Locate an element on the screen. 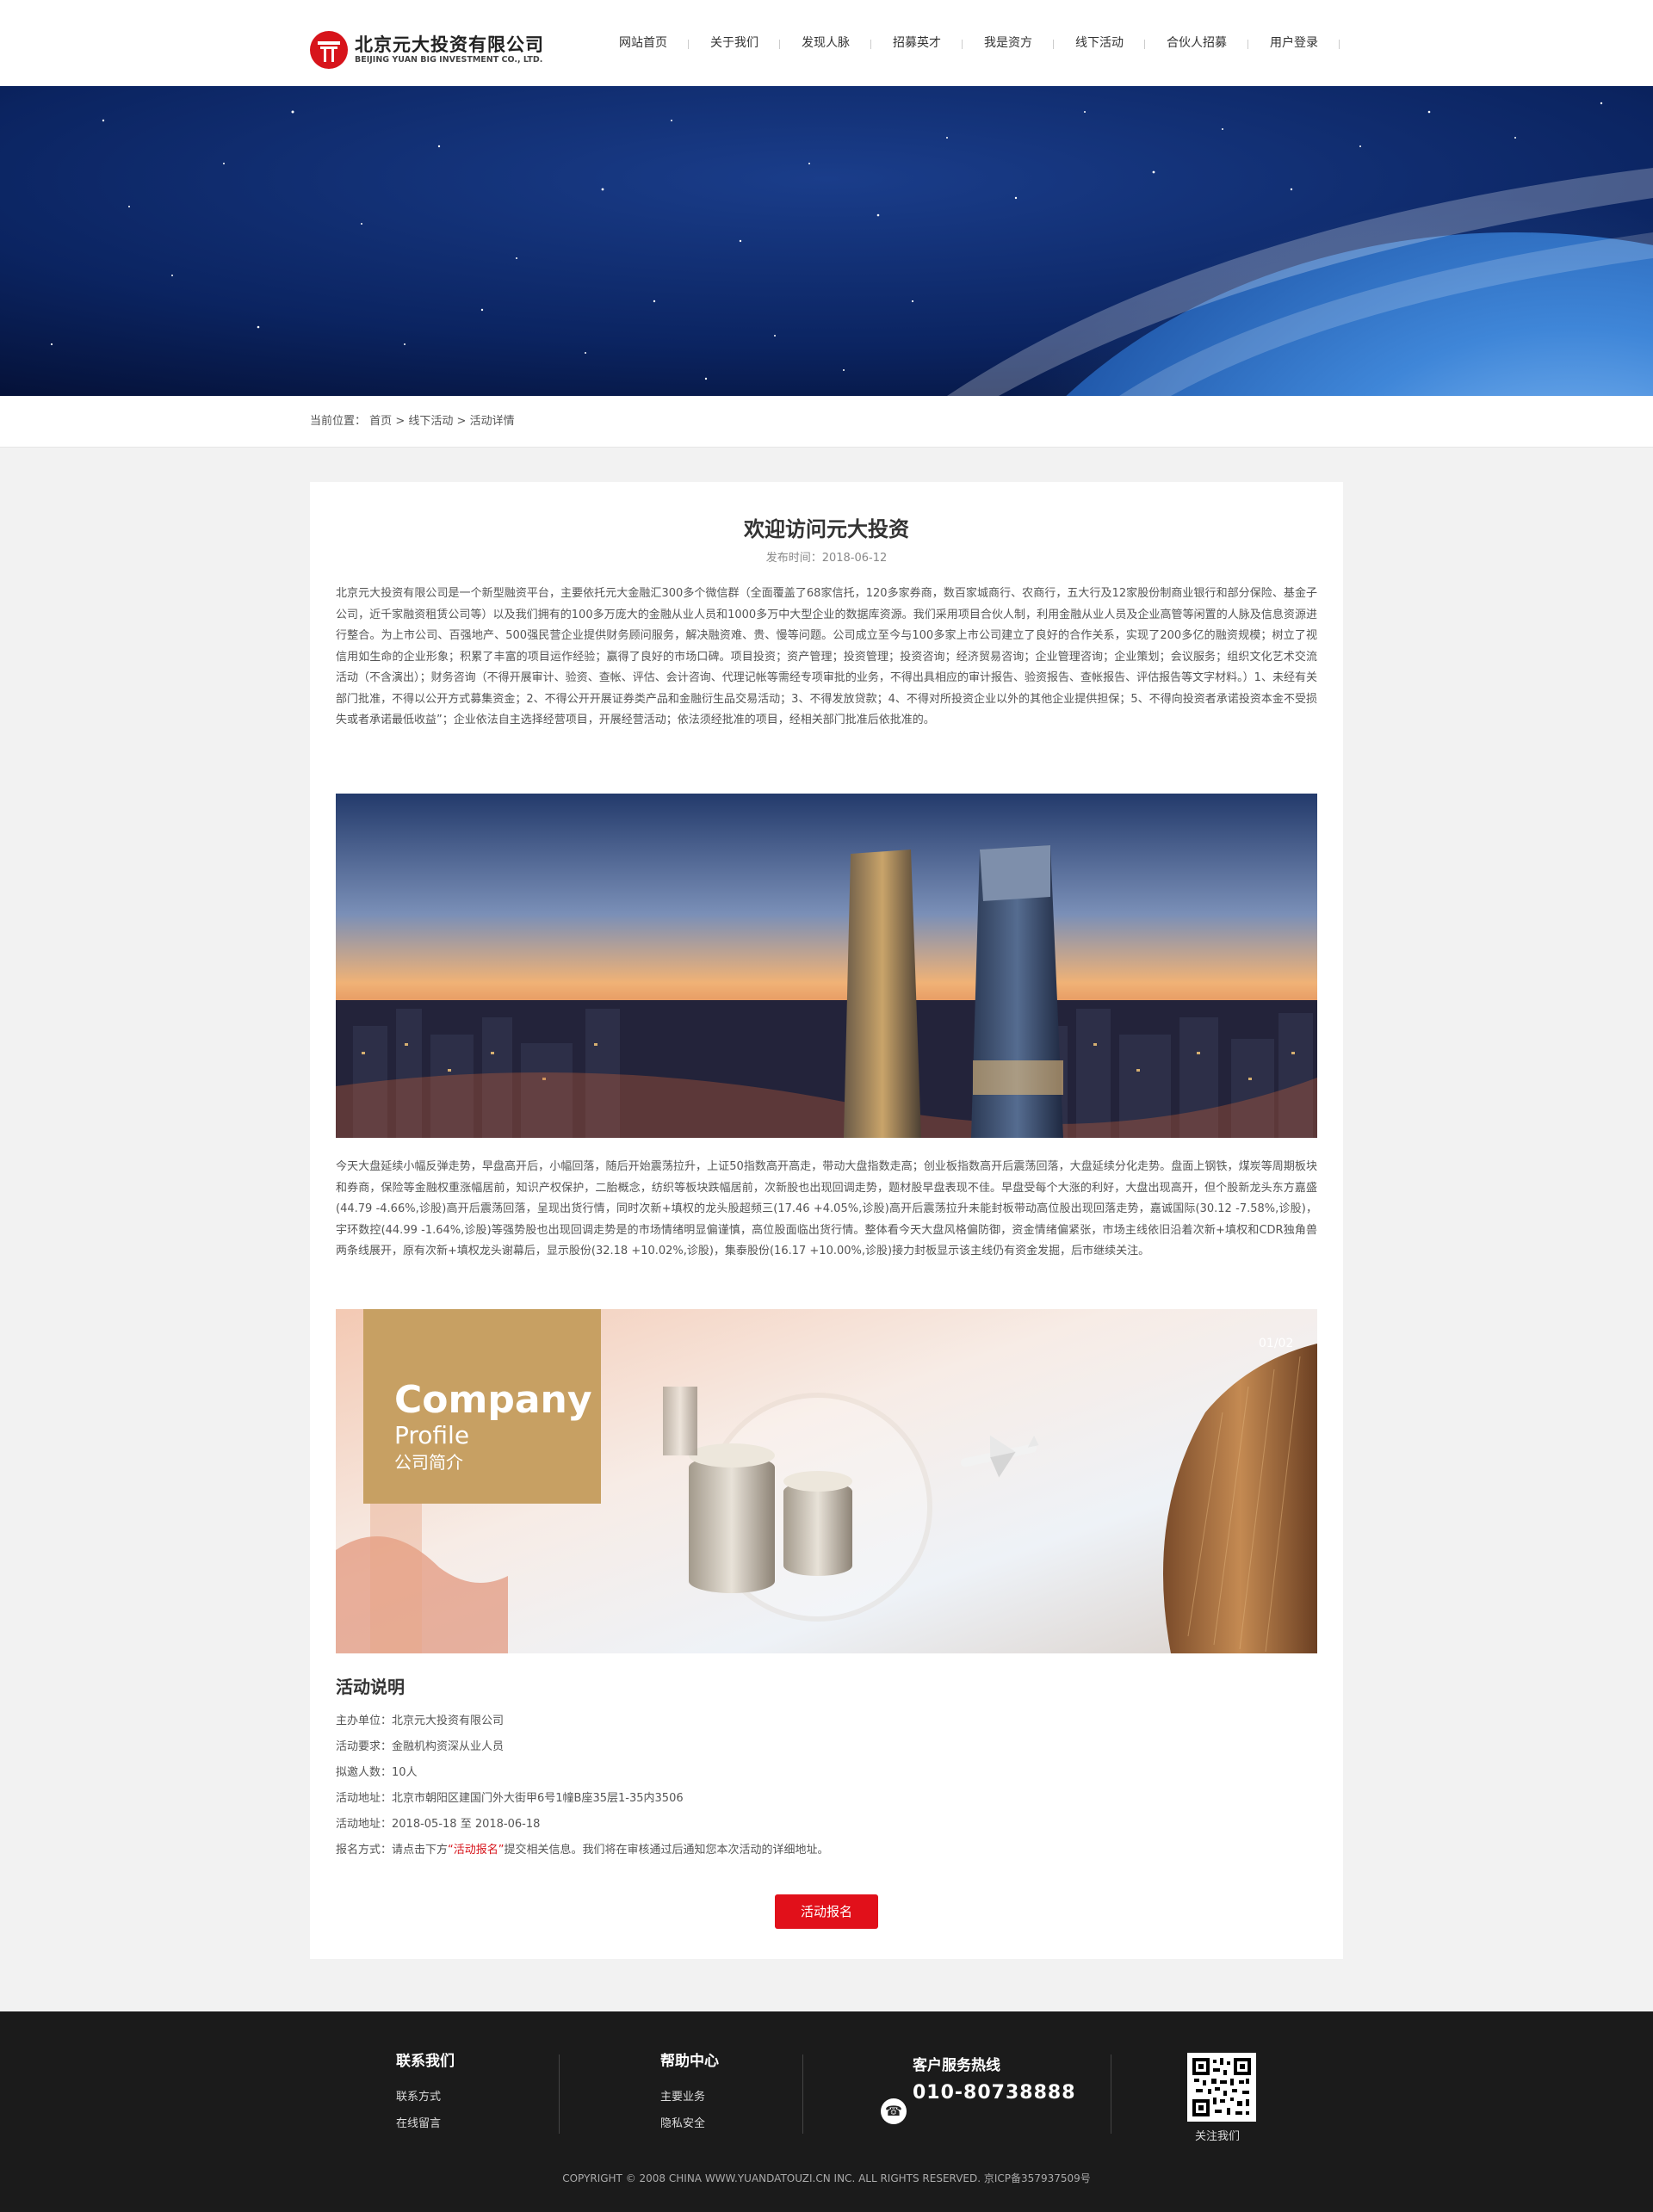 The width and height of the screenshot is (1653, 2212). breadcrumb: 当前位置： 首页 > 线下活动 > 活动详情 is located at coordinates (826, 422).